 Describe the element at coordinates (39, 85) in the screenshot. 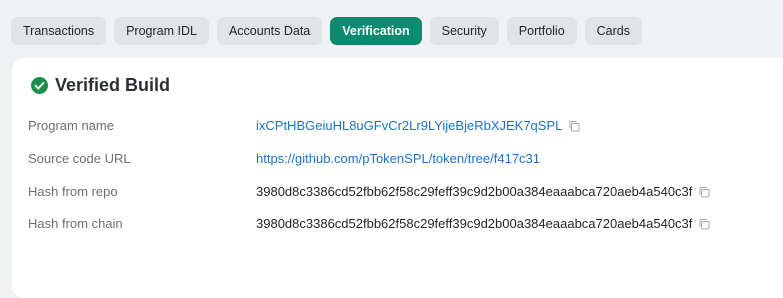

I see `check-circle-icon` at that location.